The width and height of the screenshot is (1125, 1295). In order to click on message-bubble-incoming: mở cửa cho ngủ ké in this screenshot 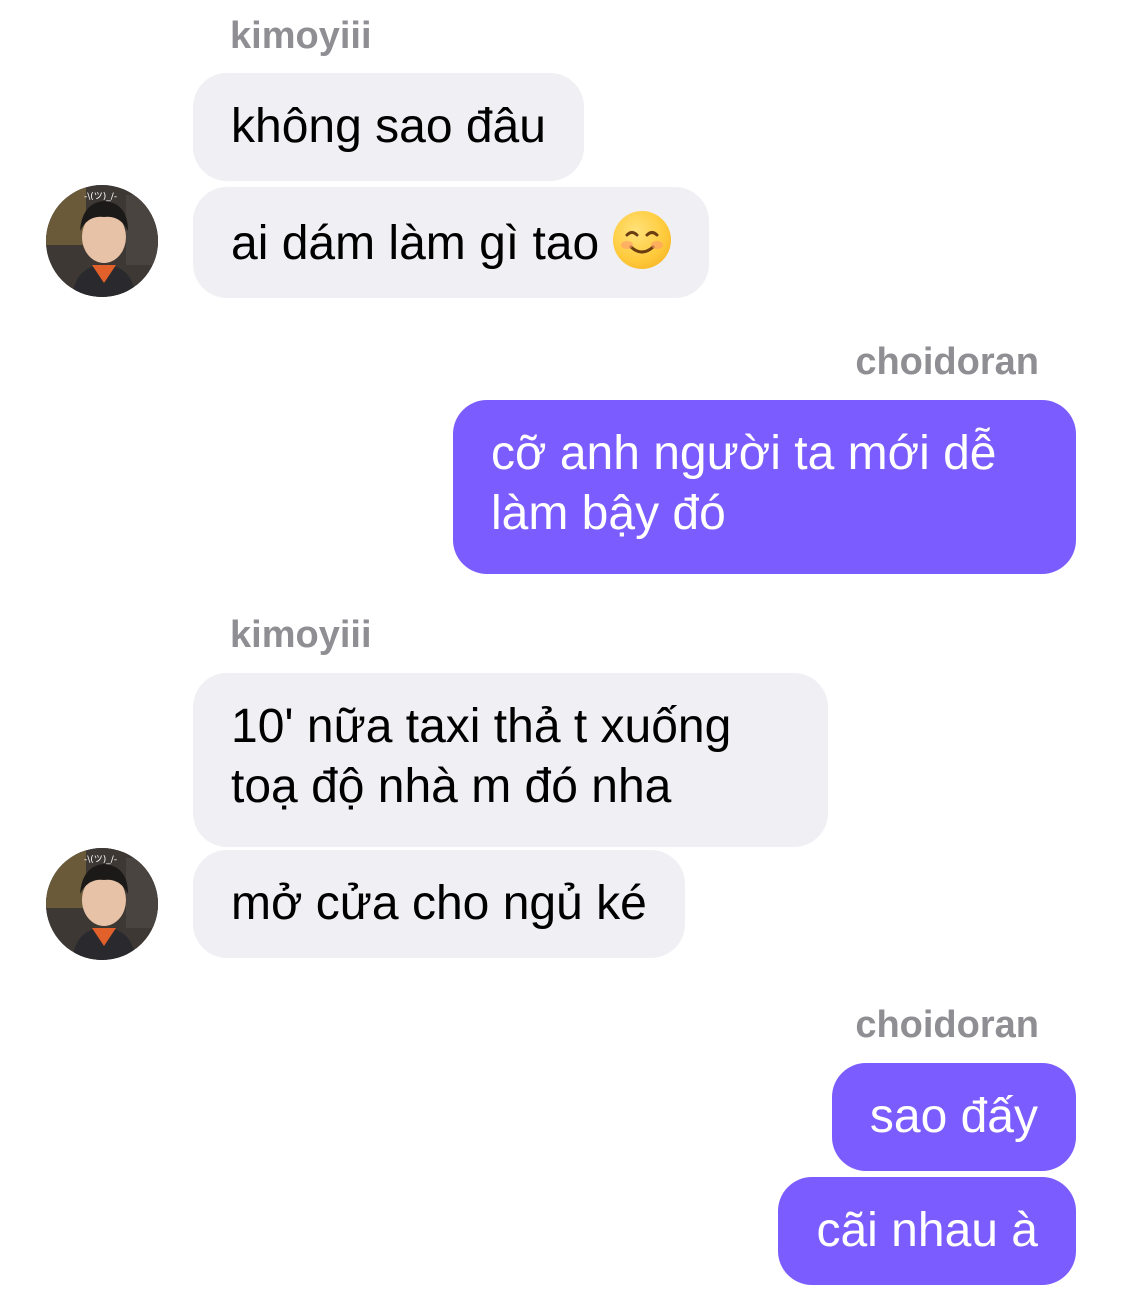, I will do `click(439, 904)`.